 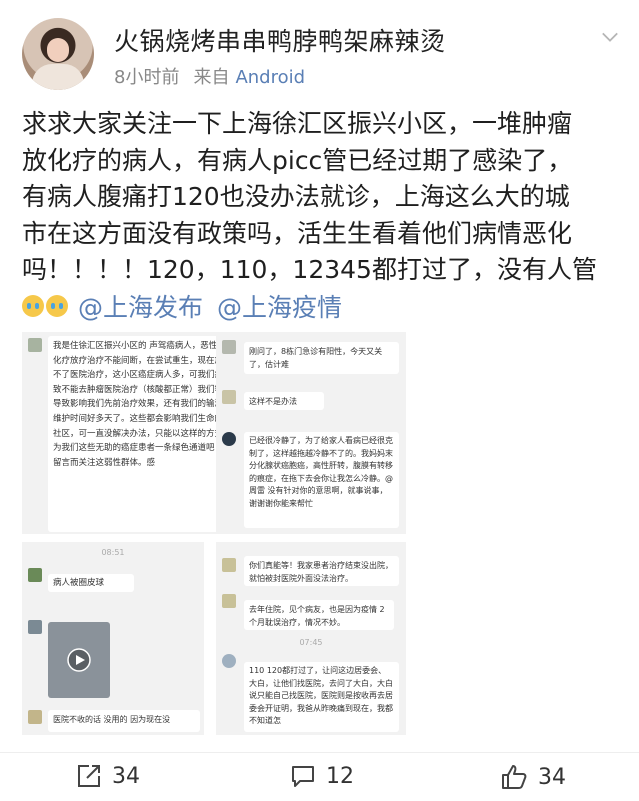 What do you see at coordinates (89, 776) in the screenshot?
I see `repost-icon` at bounding box center [89, 776].